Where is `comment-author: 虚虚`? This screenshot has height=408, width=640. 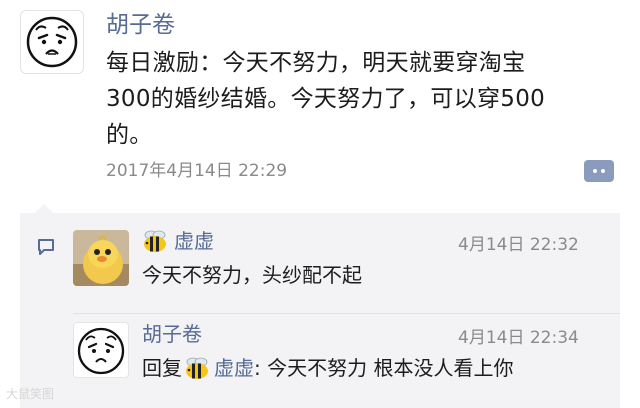
comment-author: 虚虚 is located at coordinates (178, 241).